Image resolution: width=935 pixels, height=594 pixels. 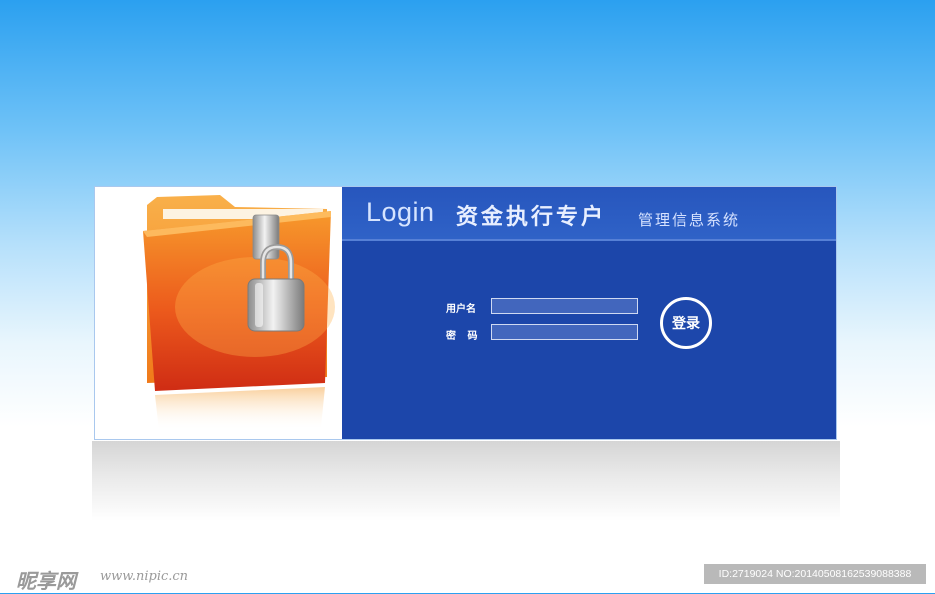 What do you see at coordinates (144, 576) in the screenshot?
I see `watermark-url: www.nipic.cn` at bounding box center [144, 576].